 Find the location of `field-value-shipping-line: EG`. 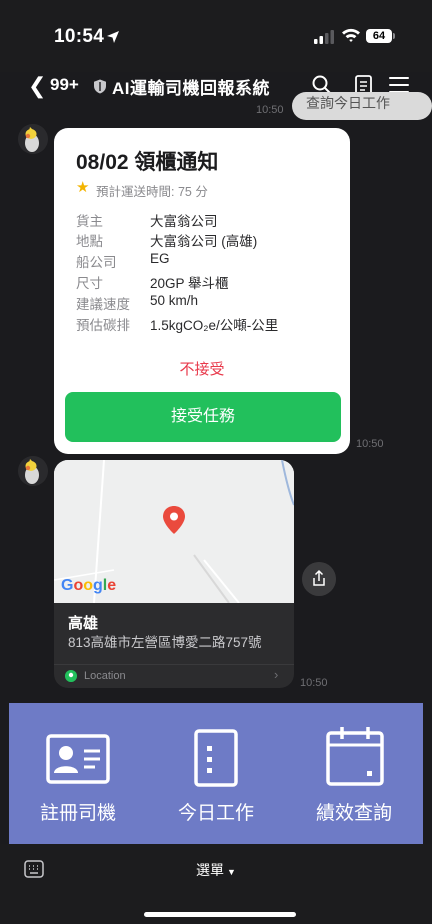

field-value-shipping-line: EG is located at coordinates (160, 258).